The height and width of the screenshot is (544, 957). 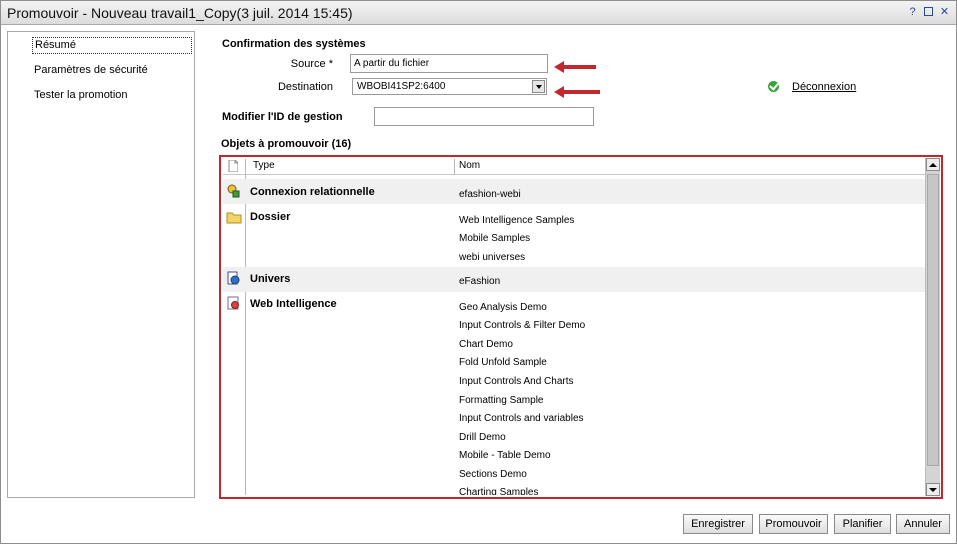 What do you see at coordinates (482, 437) in the screenshot?
I see `name-cell: Drill Demo` at bounding box center [482, 437].